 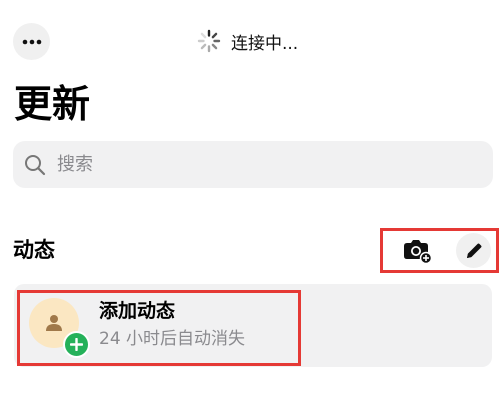 I want to click on status-section-title: 动态, so click(x=34, y=250).